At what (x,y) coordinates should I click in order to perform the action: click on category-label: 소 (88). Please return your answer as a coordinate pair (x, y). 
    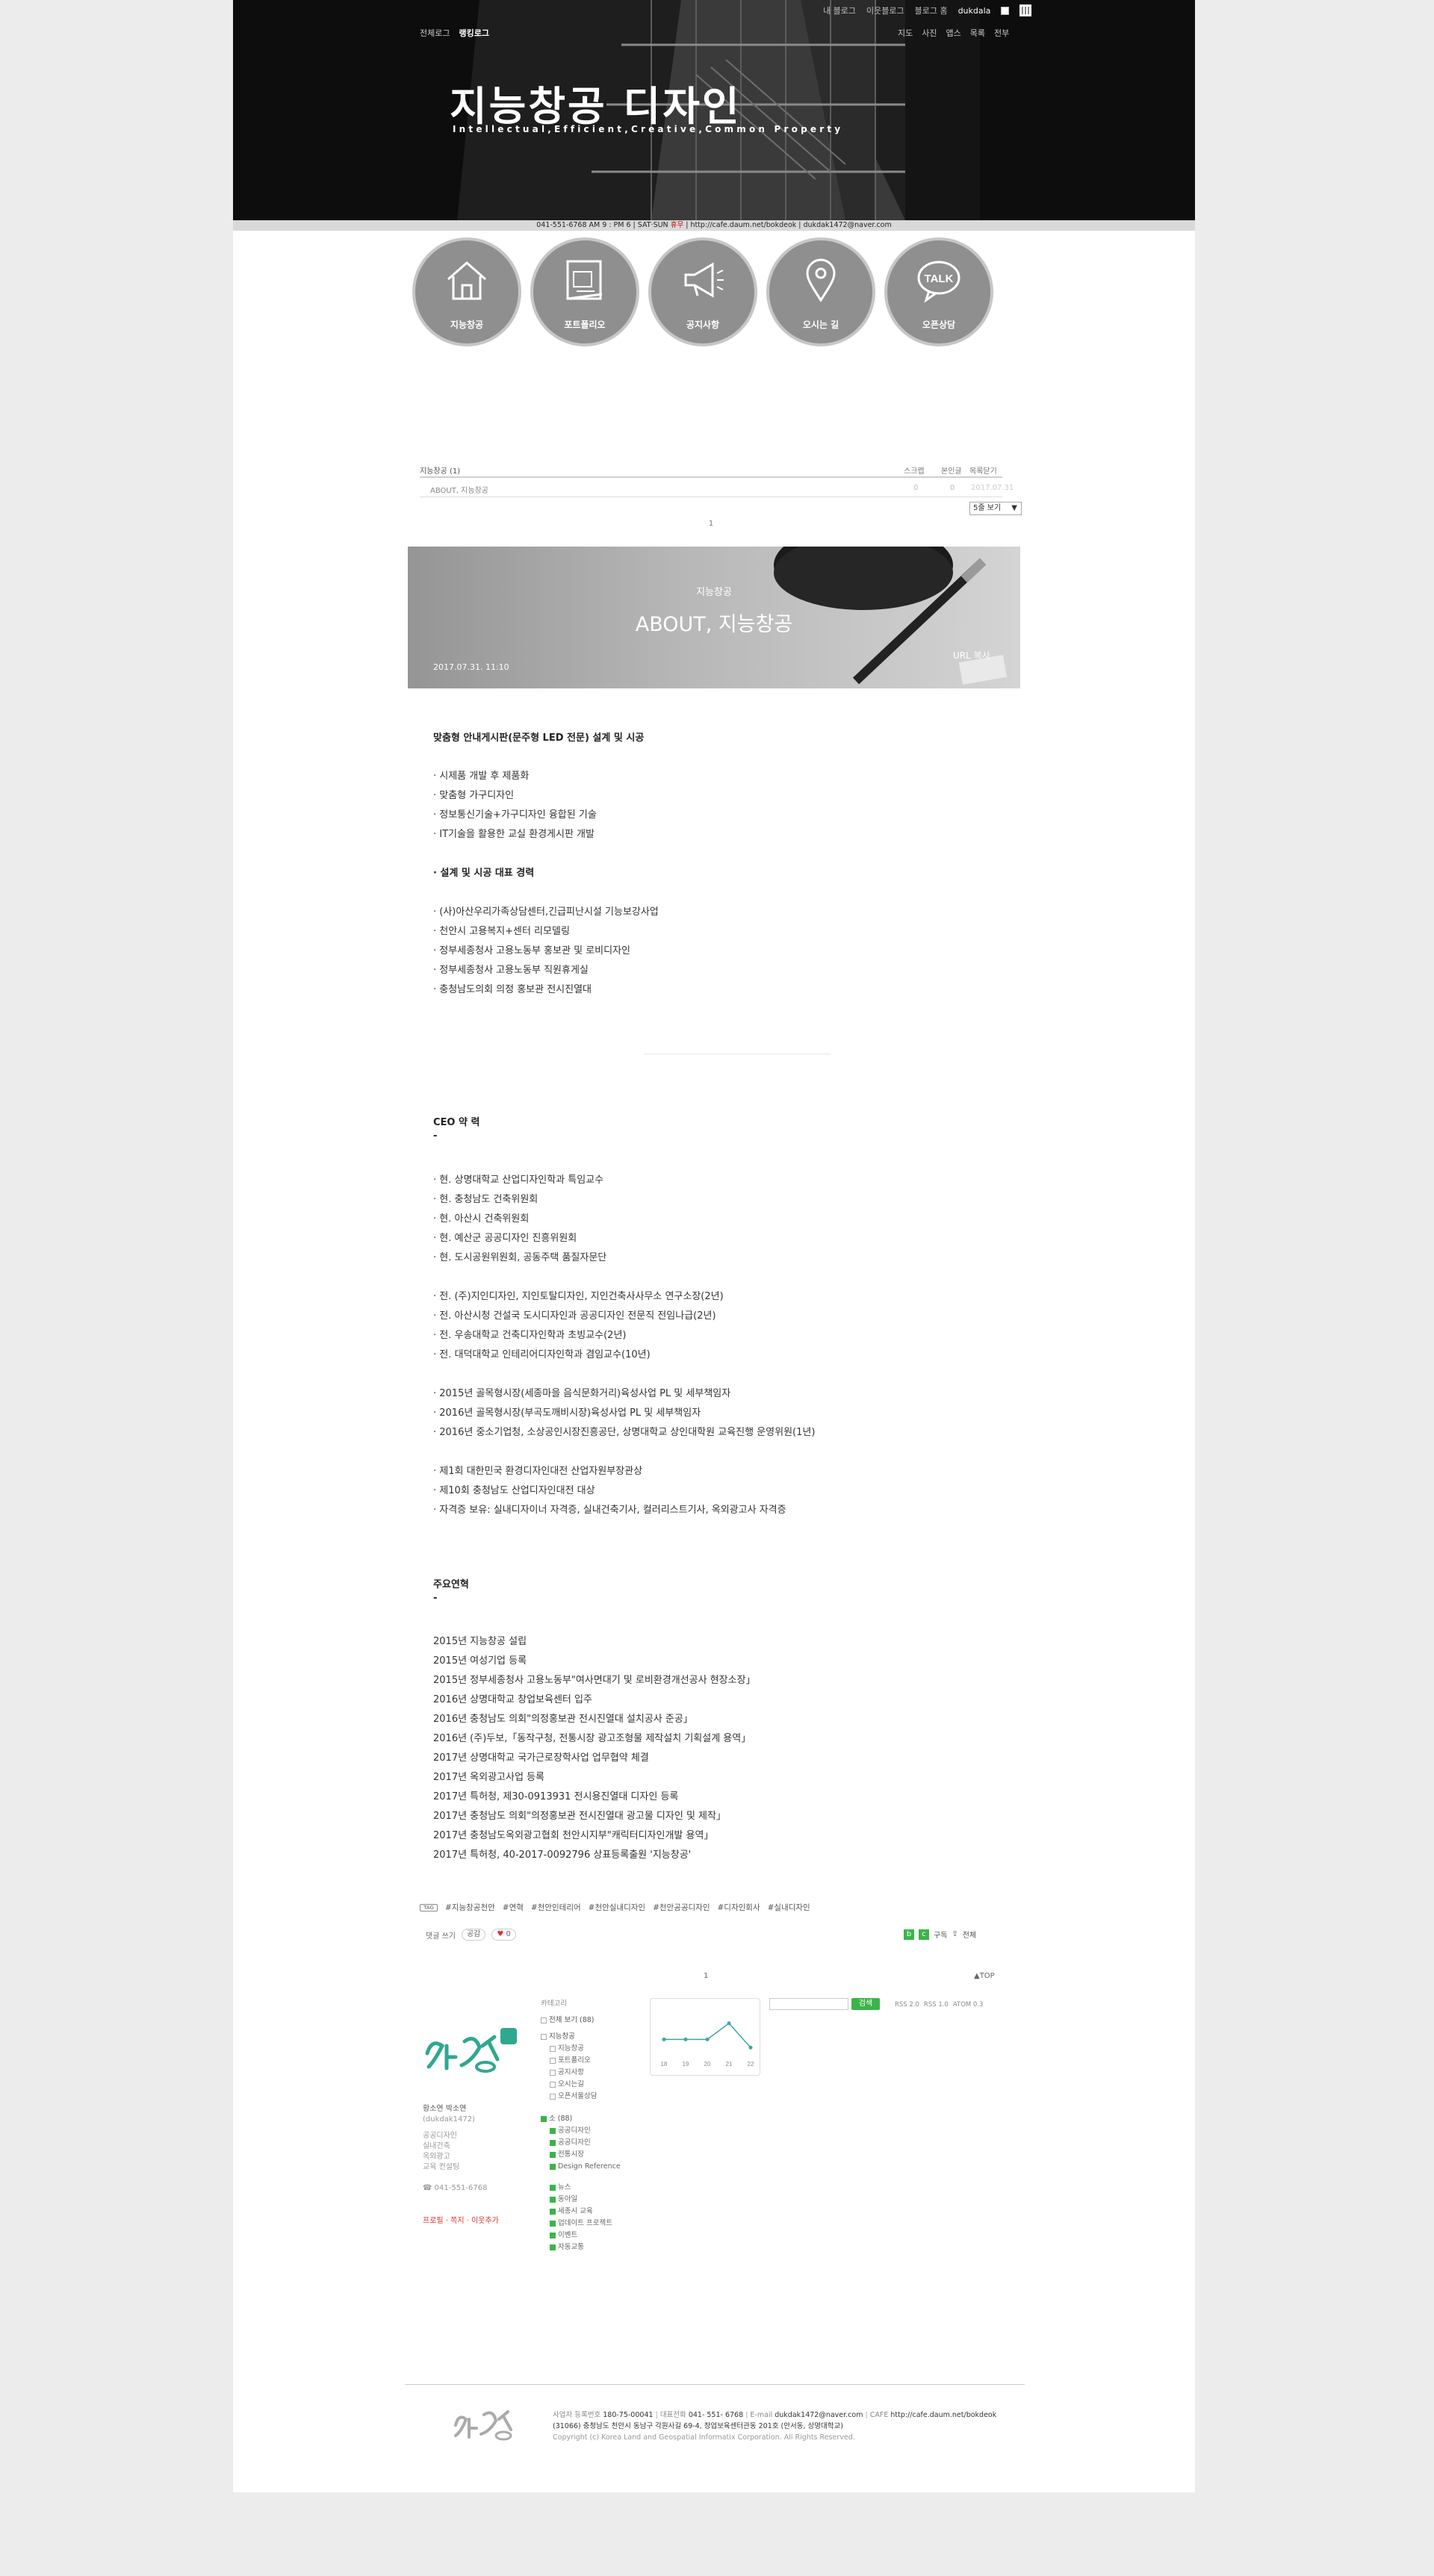
    Looking at the image, I should click on (561, 2119).